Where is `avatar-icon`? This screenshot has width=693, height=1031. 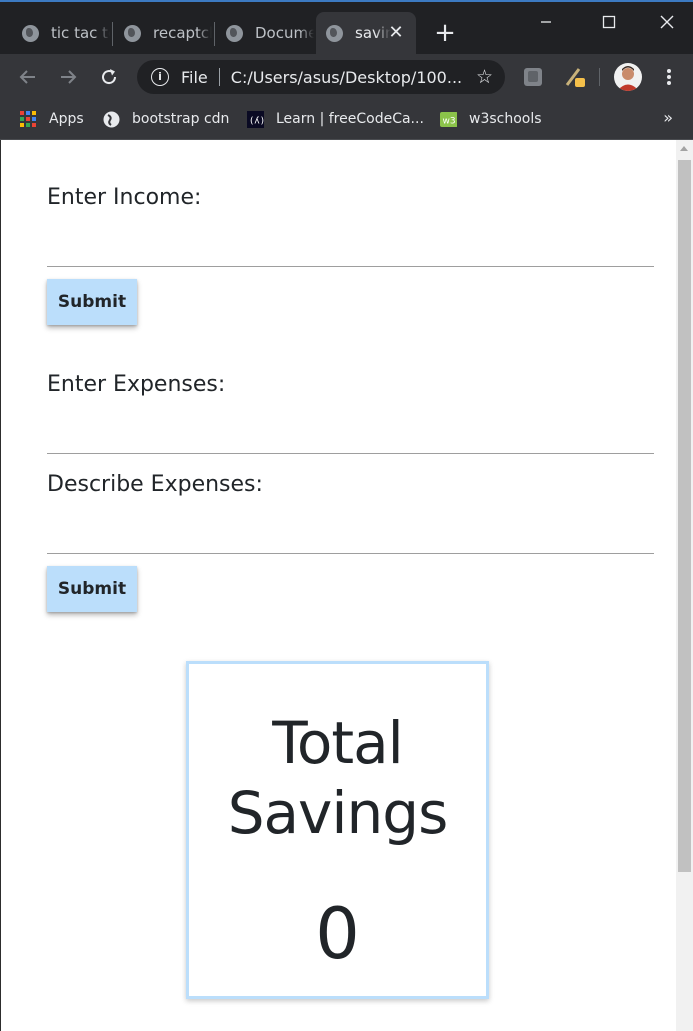
avatar-icon is located at coordinates (628, 78).